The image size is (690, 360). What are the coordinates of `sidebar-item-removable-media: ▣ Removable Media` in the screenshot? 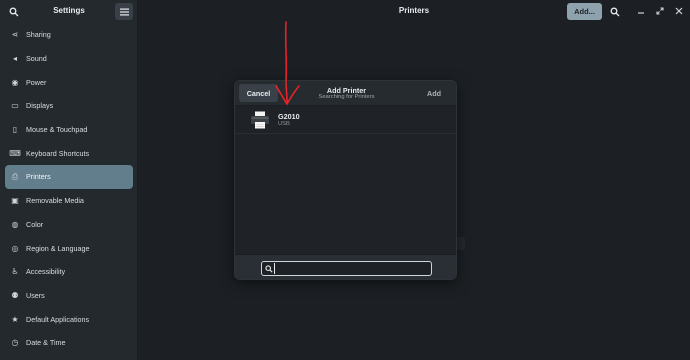 It's located at (69, 201).